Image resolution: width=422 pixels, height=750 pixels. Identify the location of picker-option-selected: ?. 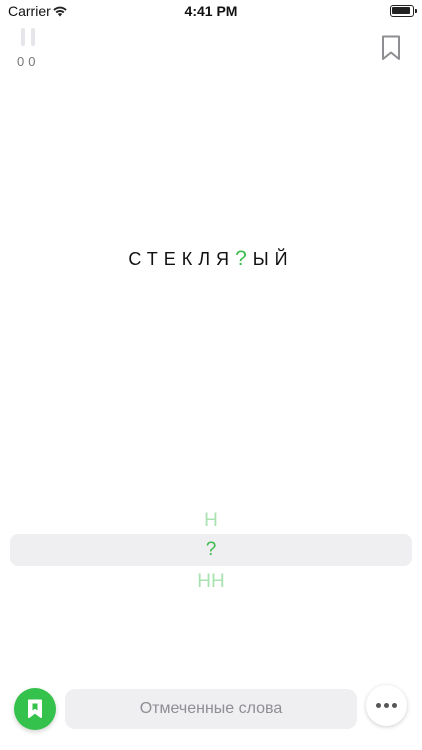
(211, 550).